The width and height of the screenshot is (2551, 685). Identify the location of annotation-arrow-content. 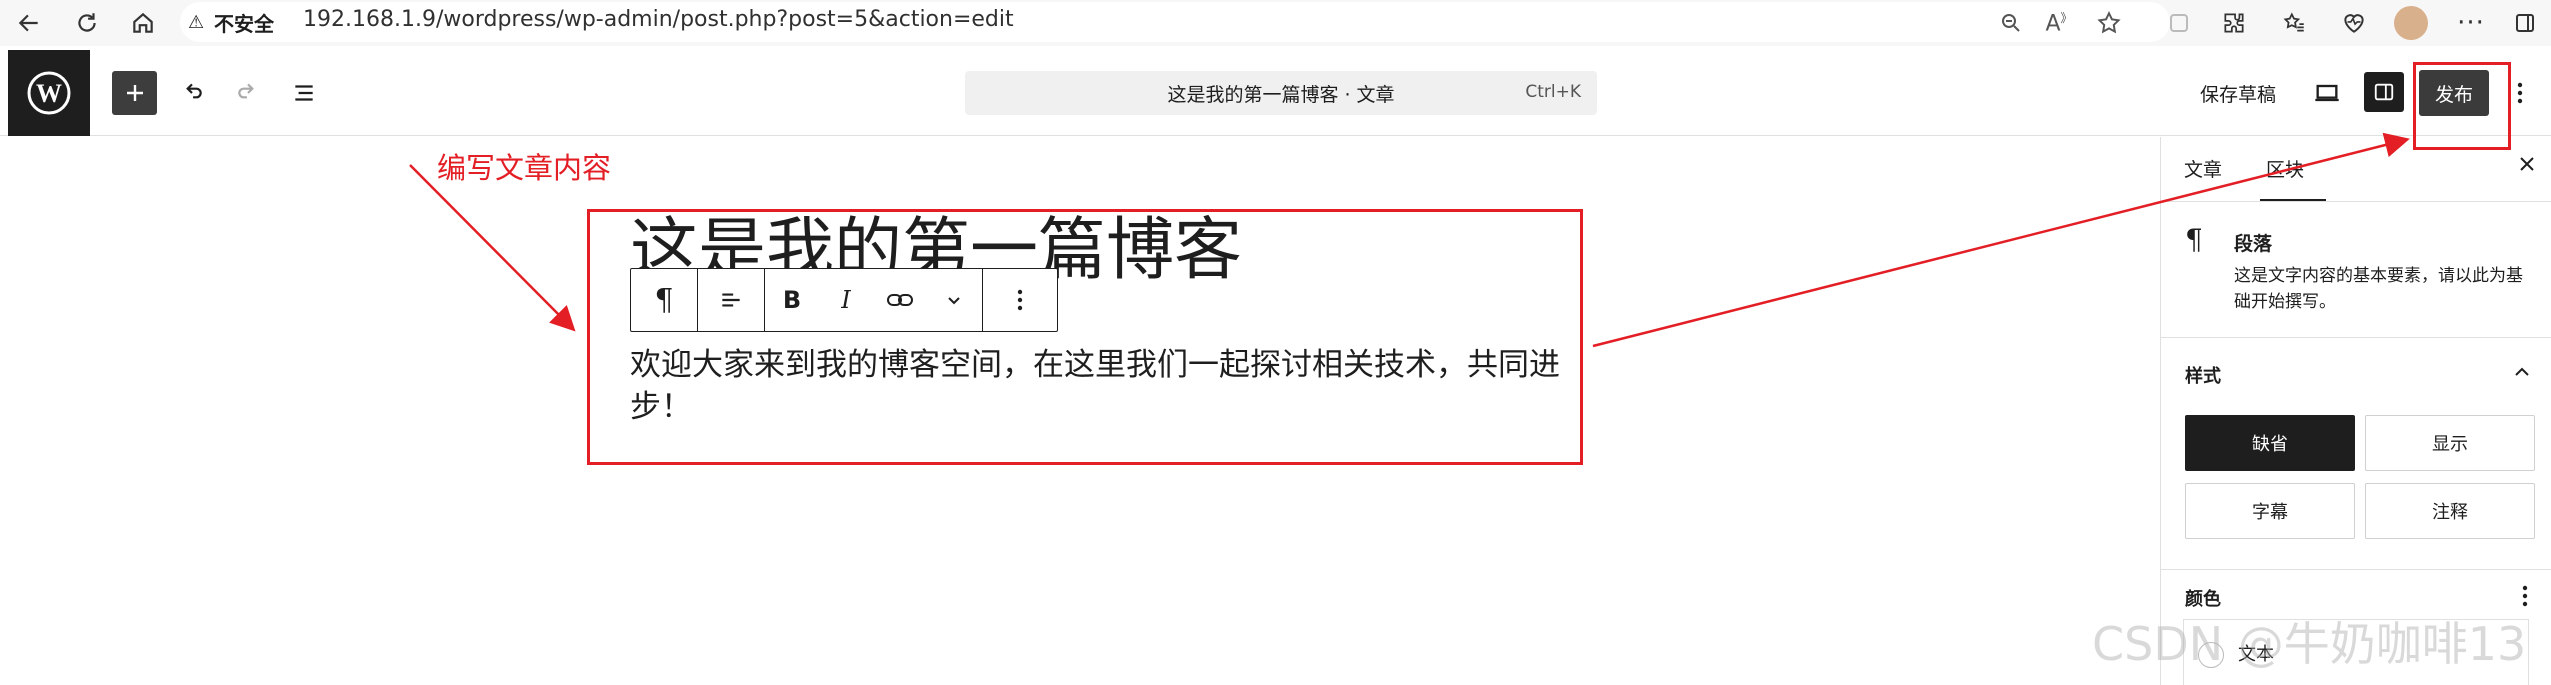
(492, 248).